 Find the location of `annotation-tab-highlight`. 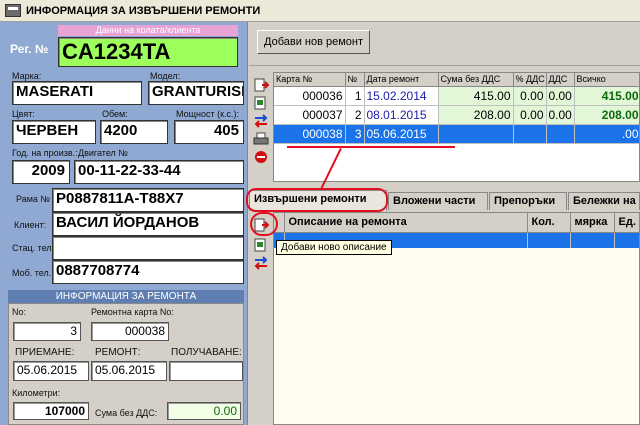

annotation-tab-highlight is located at coordinates (317, 200).